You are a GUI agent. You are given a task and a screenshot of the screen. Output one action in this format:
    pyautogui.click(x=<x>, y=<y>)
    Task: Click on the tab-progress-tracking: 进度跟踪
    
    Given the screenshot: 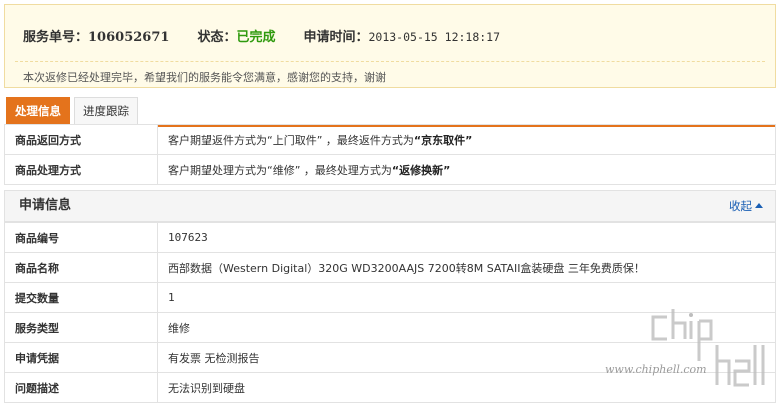 What is the action you would take?
    pyautogui.click(x=106, y=110)
    